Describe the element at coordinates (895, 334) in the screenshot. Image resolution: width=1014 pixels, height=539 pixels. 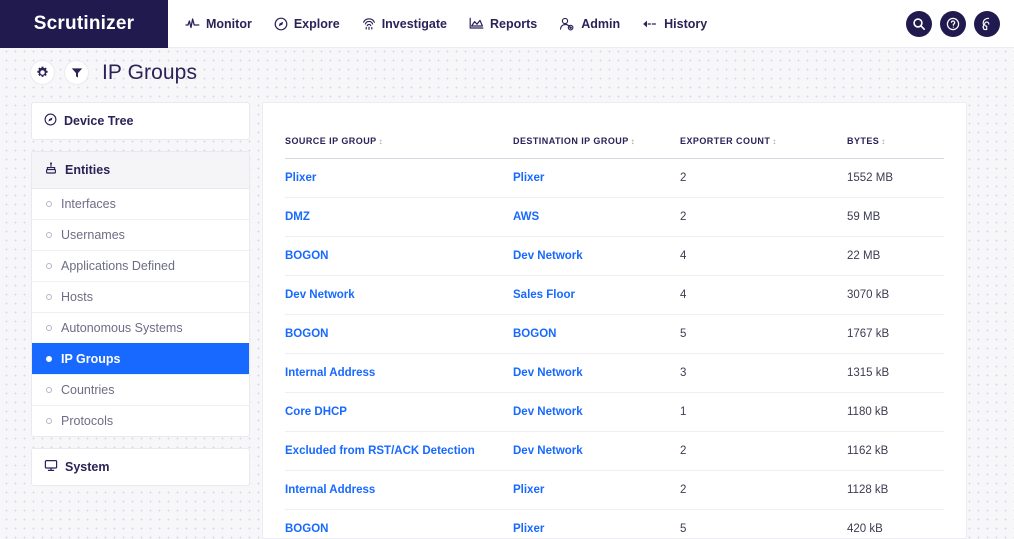
I see `cell-bytes: 1767 kB` at that location.